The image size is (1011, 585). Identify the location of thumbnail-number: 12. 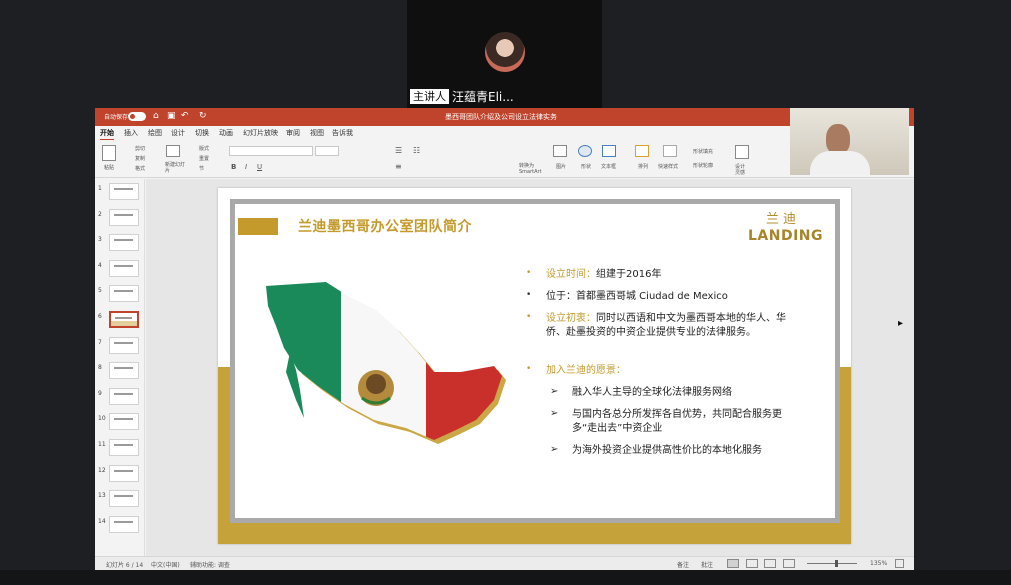
(102, 470).